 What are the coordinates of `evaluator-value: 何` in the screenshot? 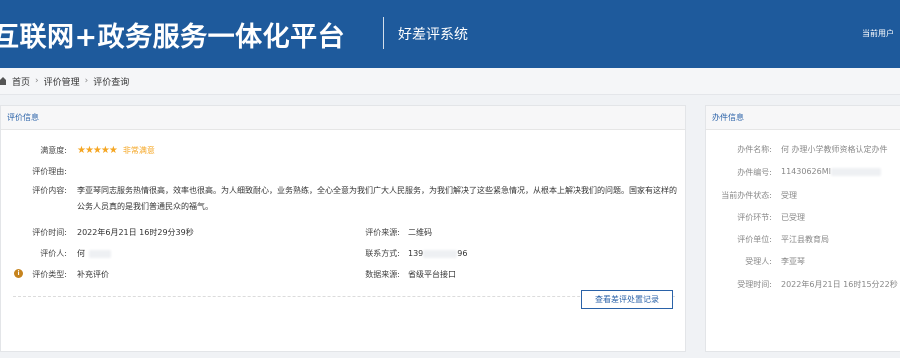 It's located at (94, 254).